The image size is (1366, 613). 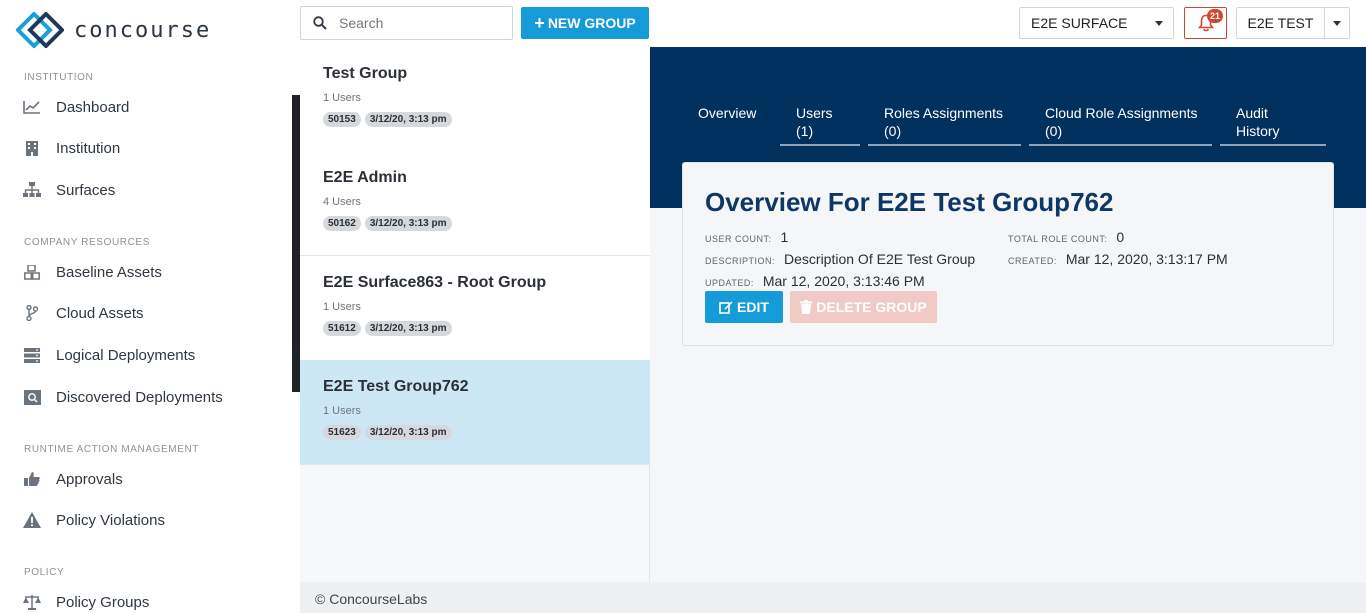 I want to click on surface-select: E2E SURFACE, so click(x=1096, y=23).